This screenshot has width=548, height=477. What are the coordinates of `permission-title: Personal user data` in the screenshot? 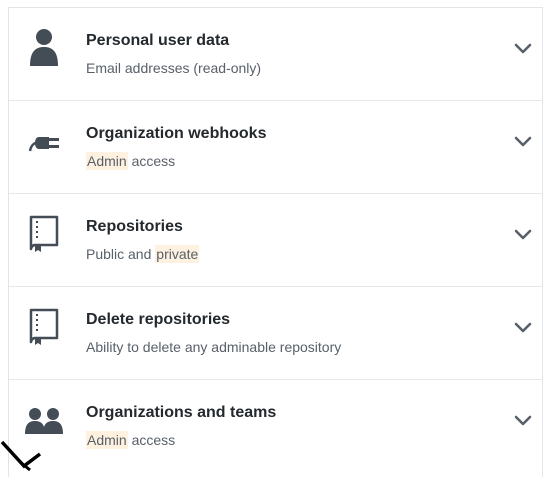 It's located at (158, 40).